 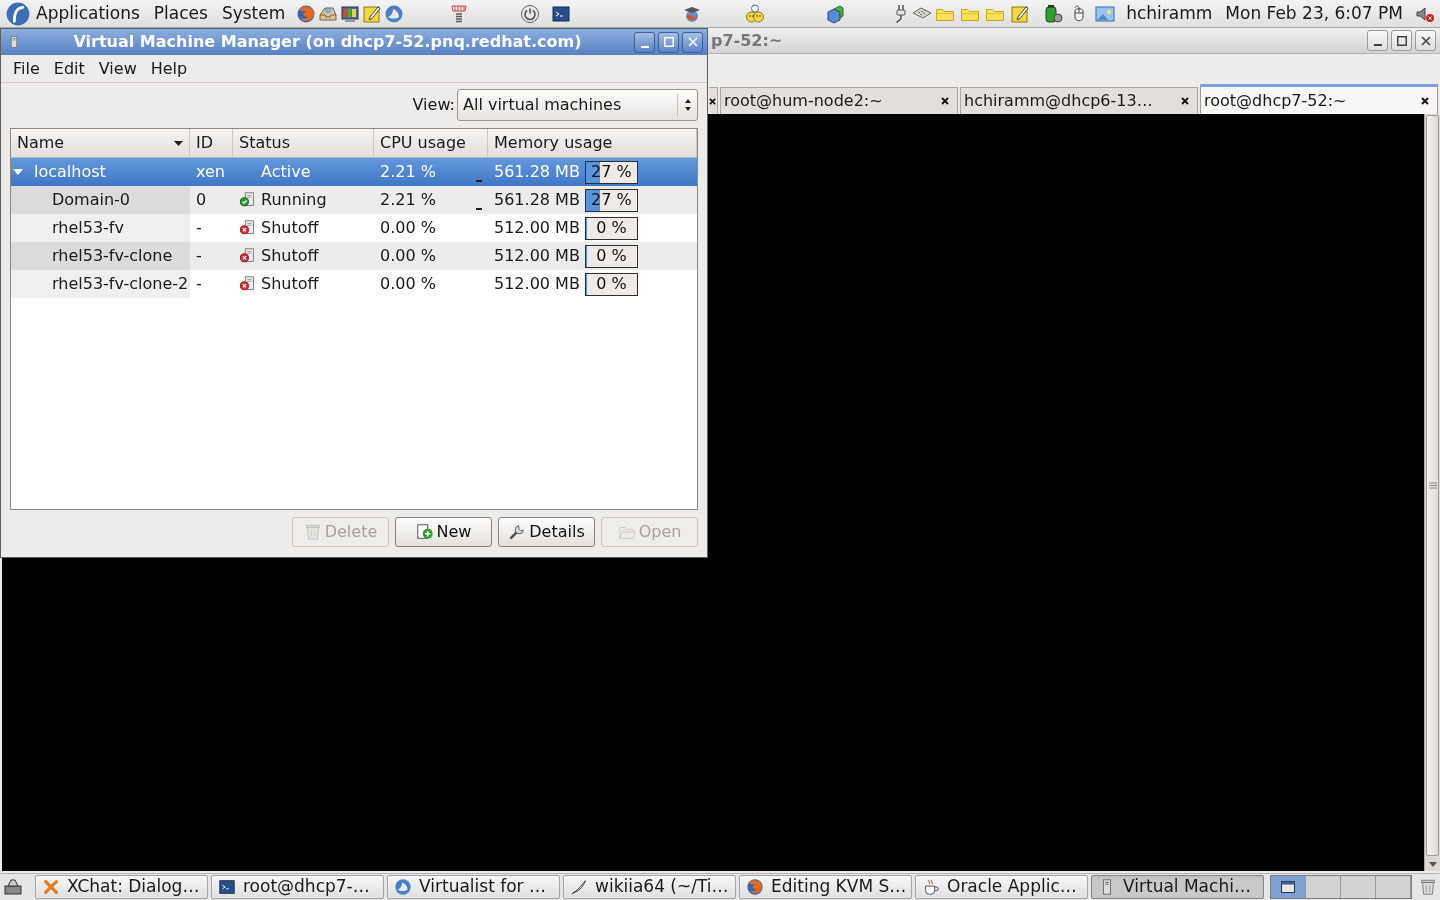 I want to click on user-name: hchiramm, so click(x=1169, y=13).